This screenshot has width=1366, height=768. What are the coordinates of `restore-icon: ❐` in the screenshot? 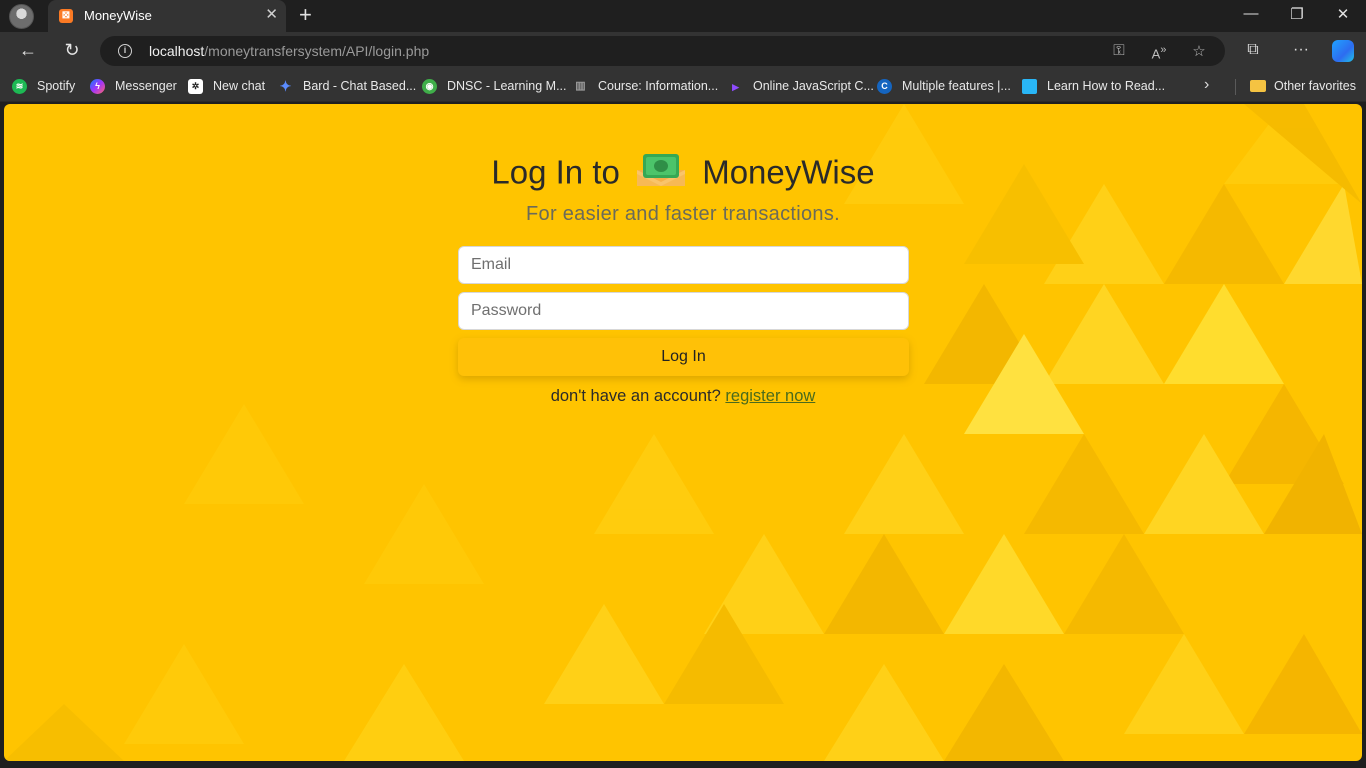 It's located at (1297, 14).